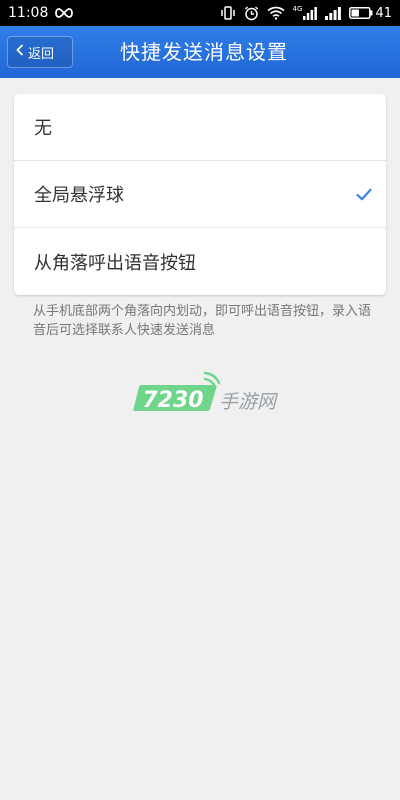 Image resolution: width=400 pixels, height=800 pixels. Describe the element at coordinates (200, 13) in the screenshot. I see `status-bar: 11:08 4G 41` at that location.